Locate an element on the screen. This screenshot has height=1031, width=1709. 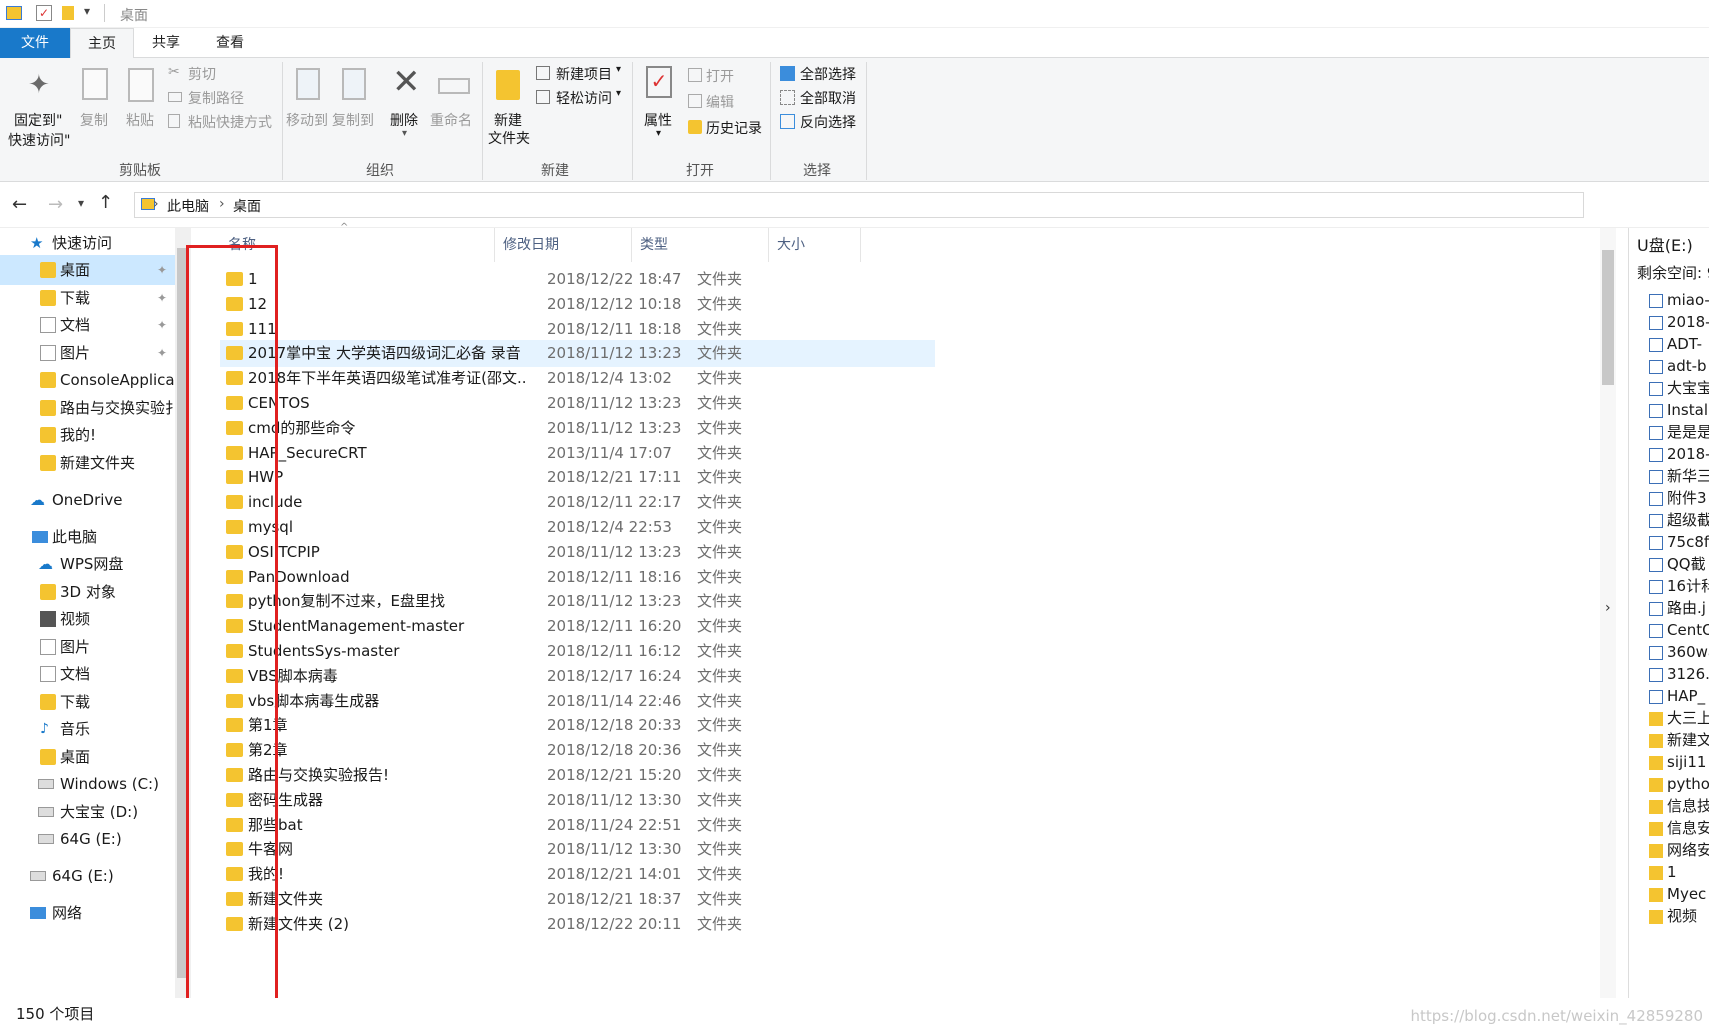
table-row: mysql 2018/12/4 22:53 文件夹 is located at coordinates (577, 527).